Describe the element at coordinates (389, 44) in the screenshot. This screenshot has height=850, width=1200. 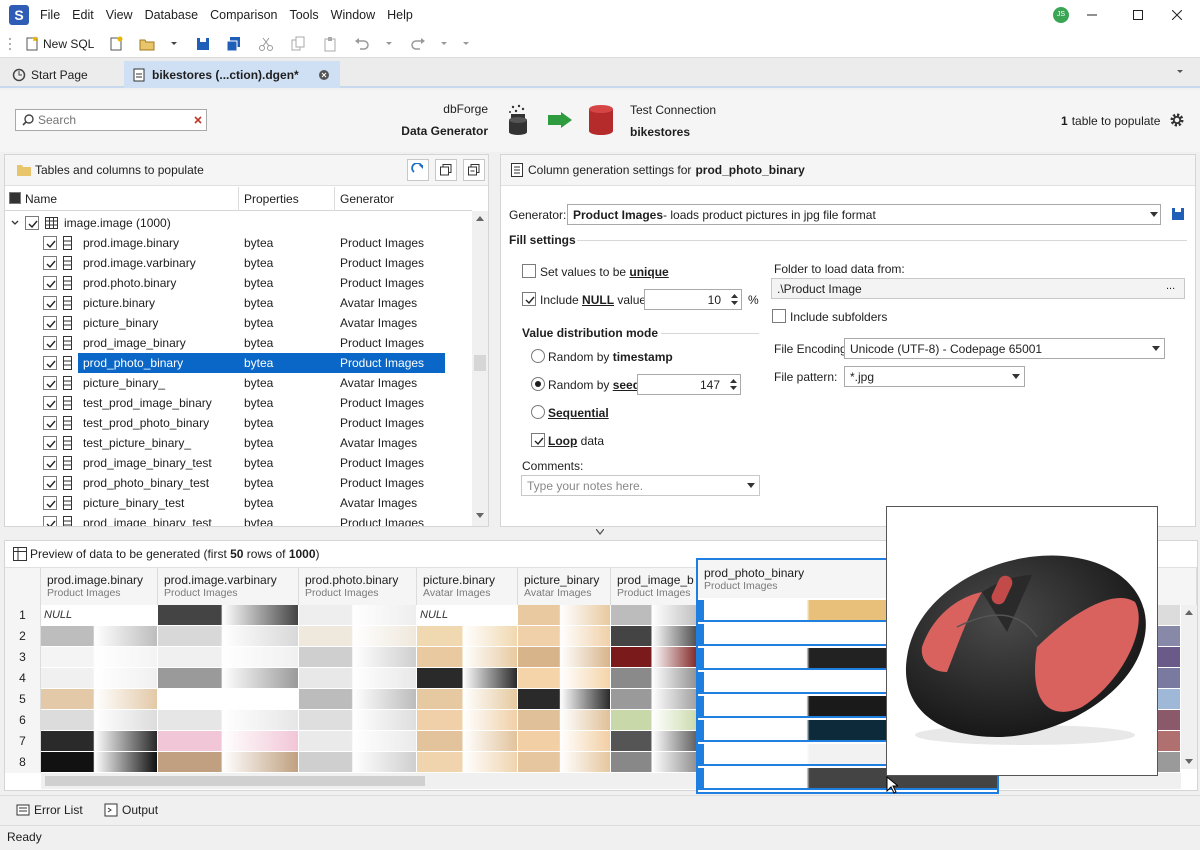
I see `undo-dropdown` at that location.